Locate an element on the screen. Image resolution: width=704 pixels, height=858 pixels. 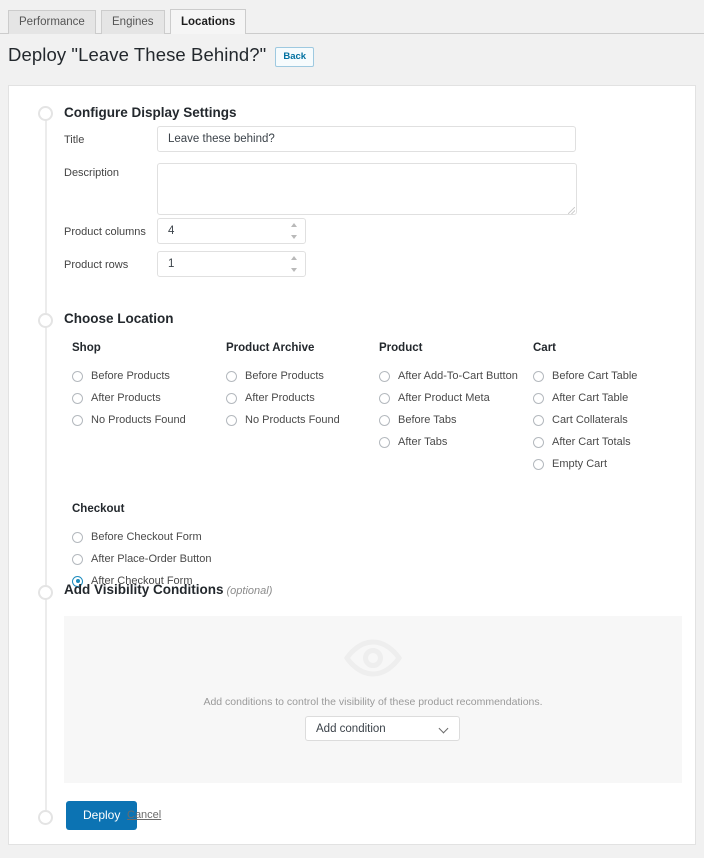
tab-bar: Performance Engines Locations is located at coordinates (352, 17).